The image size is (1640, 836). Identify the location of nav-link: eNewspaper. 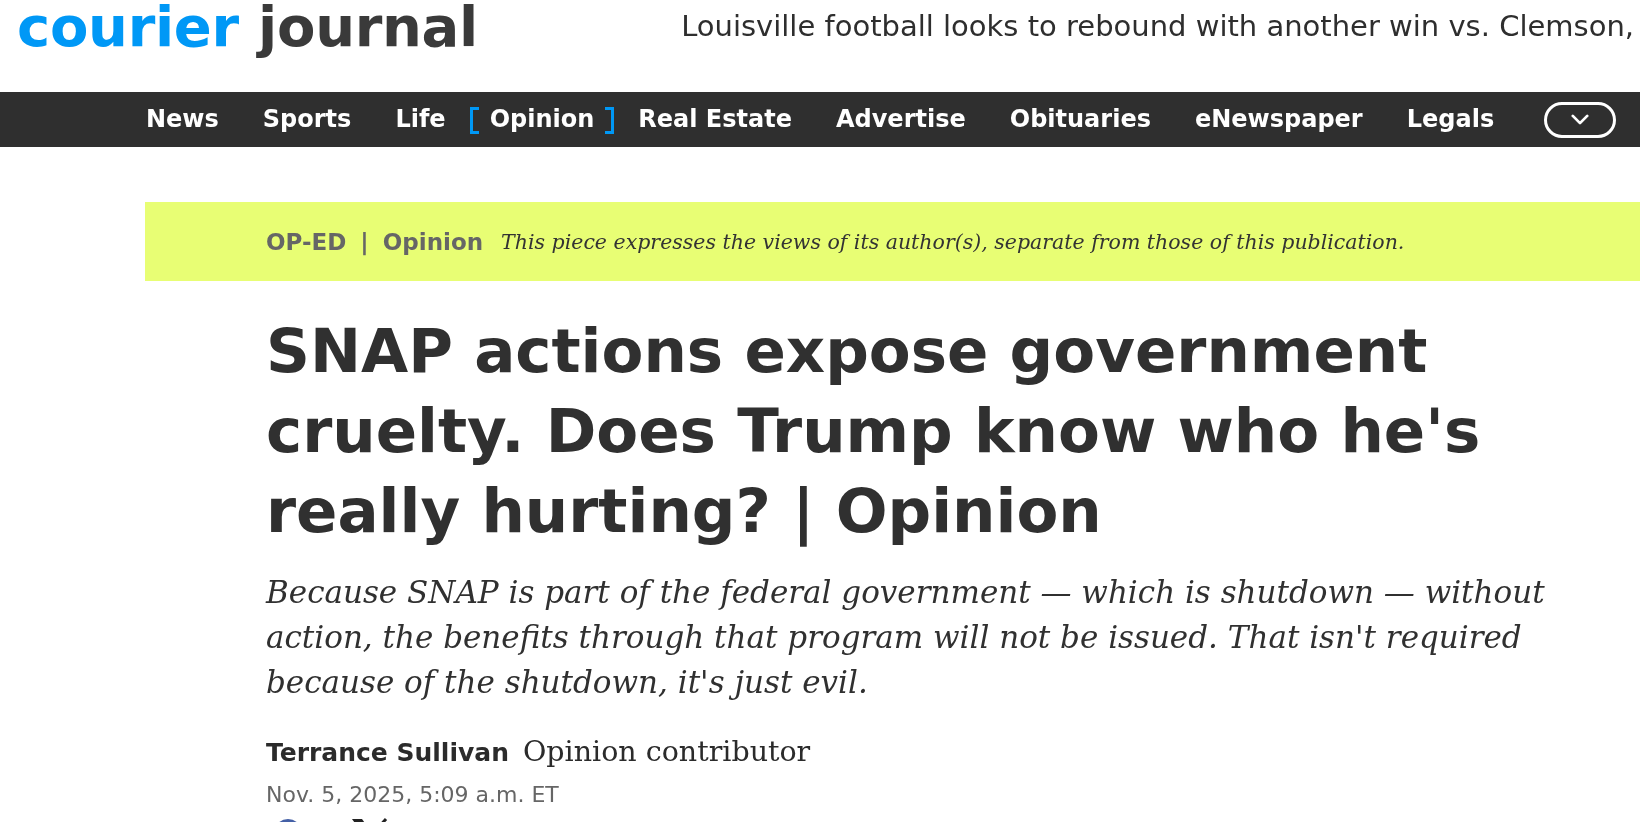
(1278, 119).